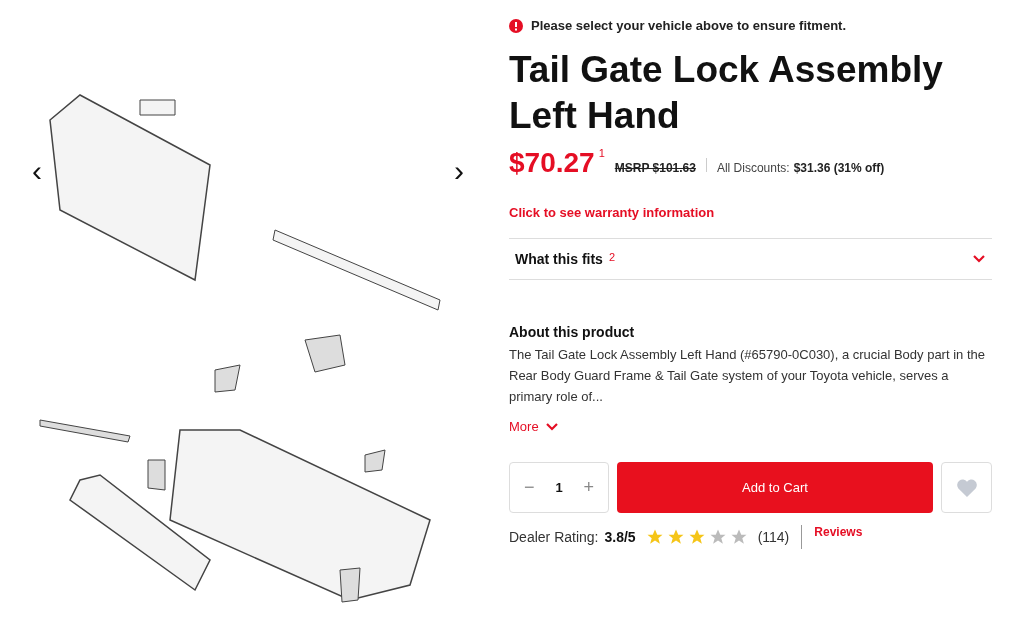 The image size is (1024, 624). I want to click on decrease-button: −, so click(529, 487).